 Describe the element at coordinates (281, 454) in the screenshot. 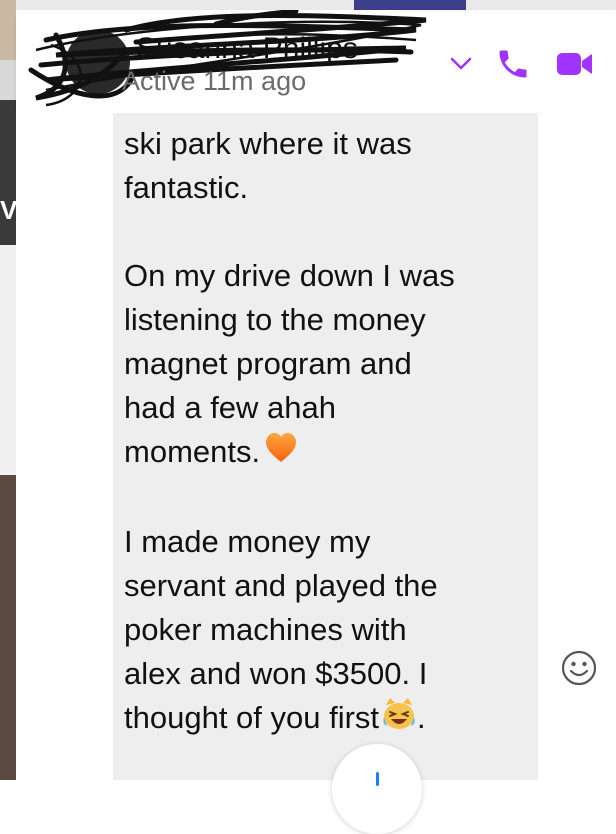

I see `orange-heart-icon` at that location.